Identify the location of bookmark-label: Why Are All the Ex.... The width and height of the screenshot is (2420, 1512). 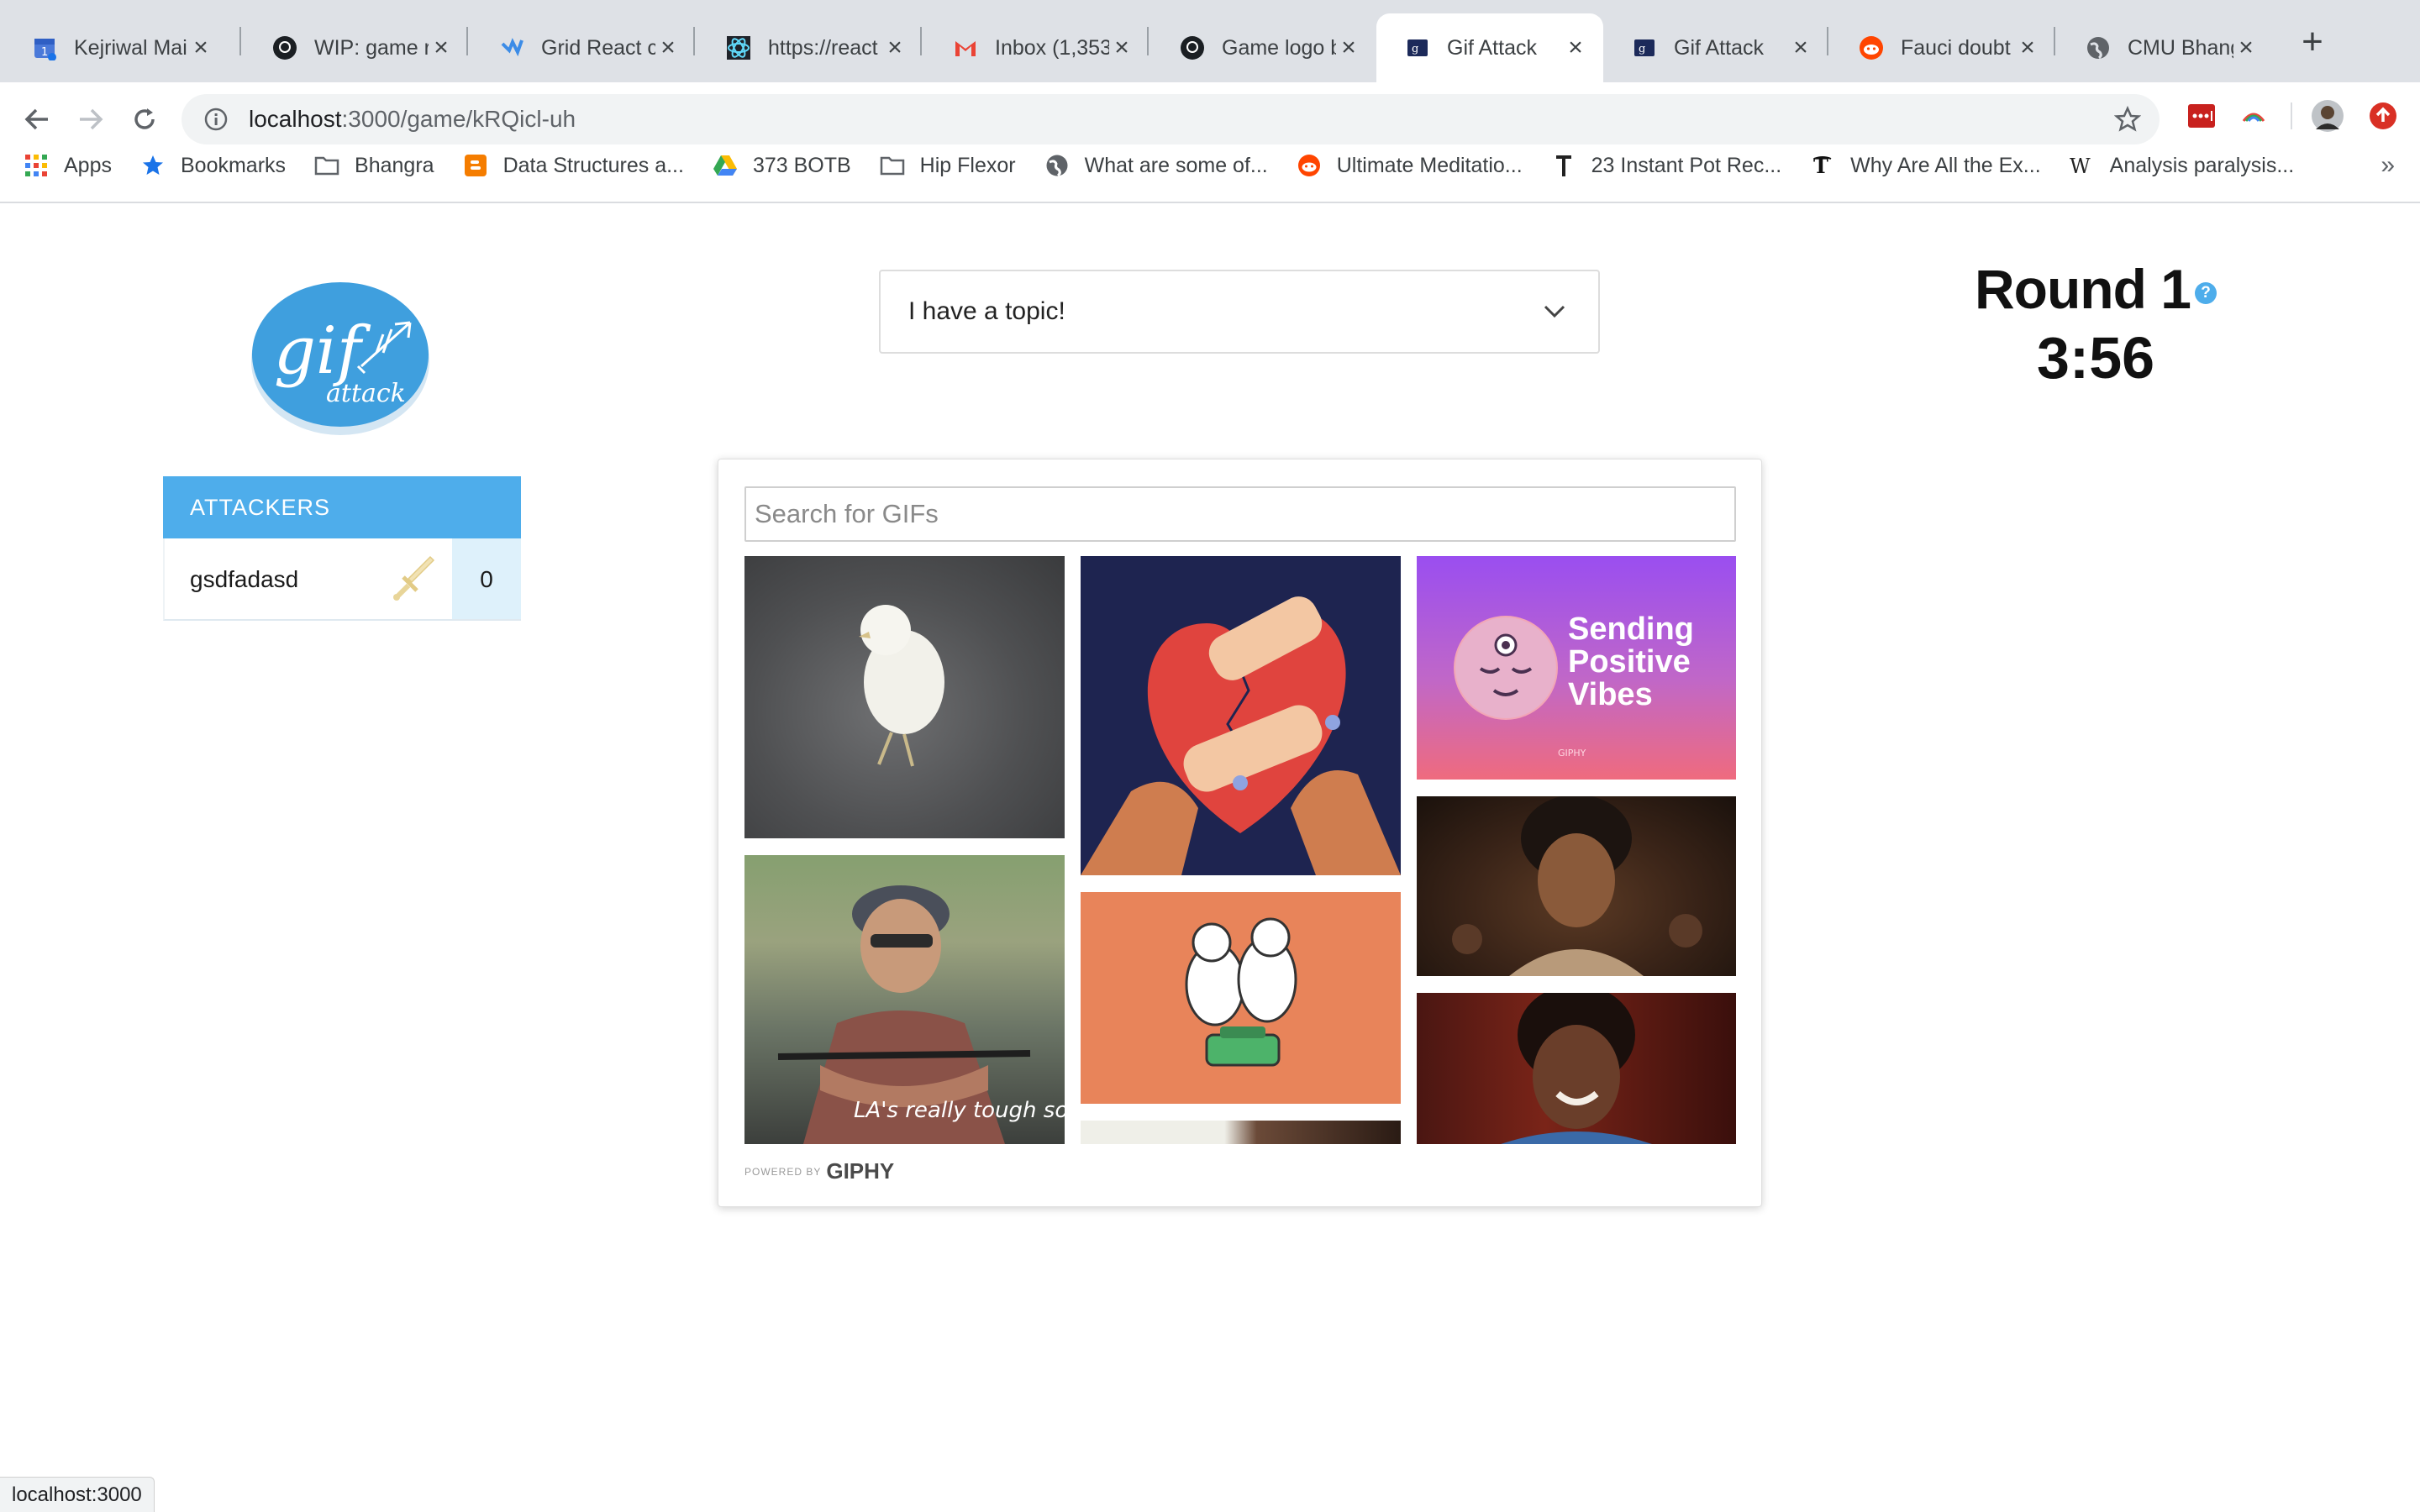
(1945, 165).